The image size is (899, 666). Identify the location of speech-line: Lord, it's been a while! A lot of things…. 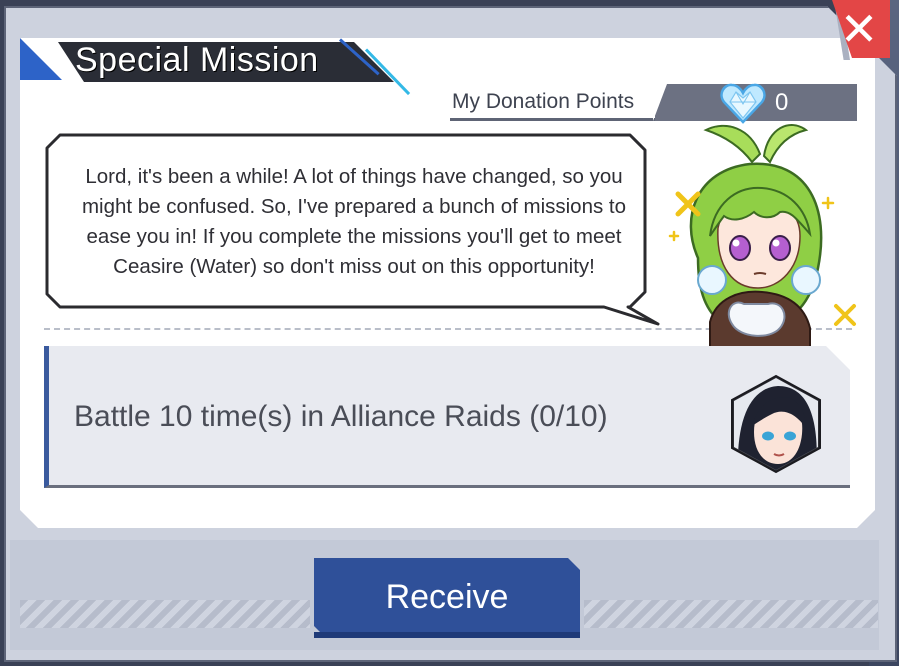
(354, 176).